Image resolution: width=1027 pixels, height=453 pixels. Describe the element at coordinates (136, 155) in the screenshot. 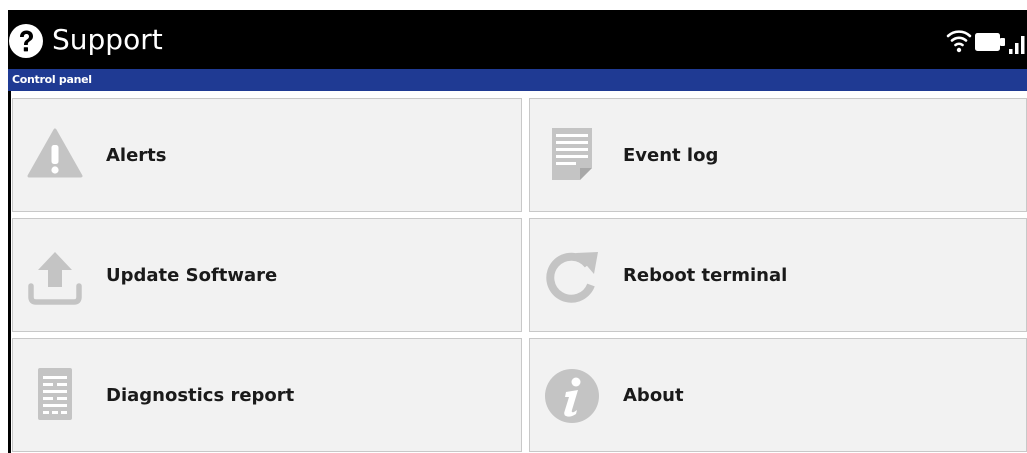

I see `alerts-label: Alerts` at that location.